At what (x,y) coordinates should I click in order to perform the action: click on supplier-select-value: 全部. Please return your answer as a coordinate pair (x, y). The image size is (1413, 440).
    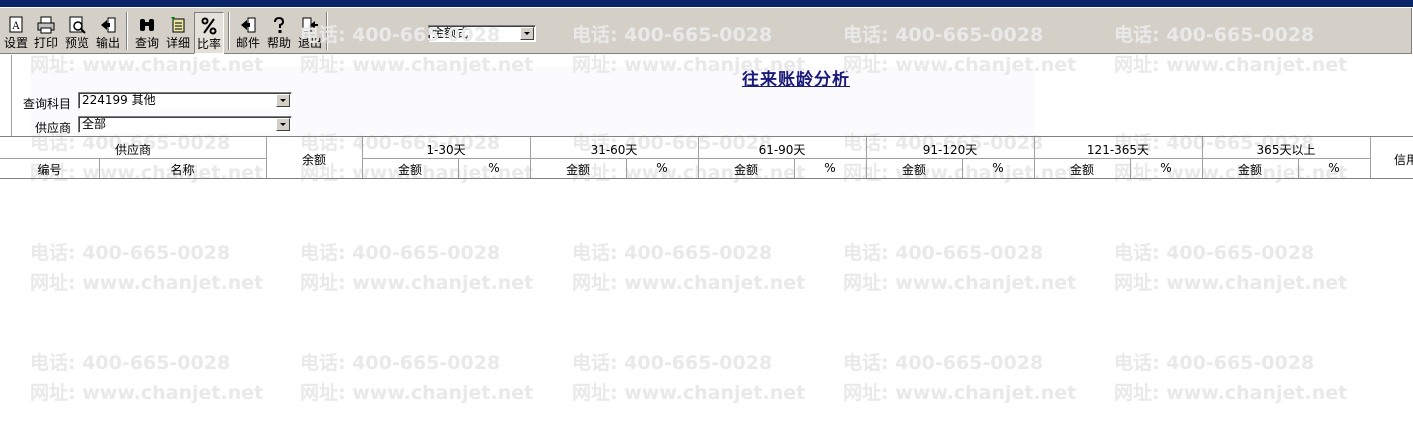
    Looking at the image, I should click on (94, 124).